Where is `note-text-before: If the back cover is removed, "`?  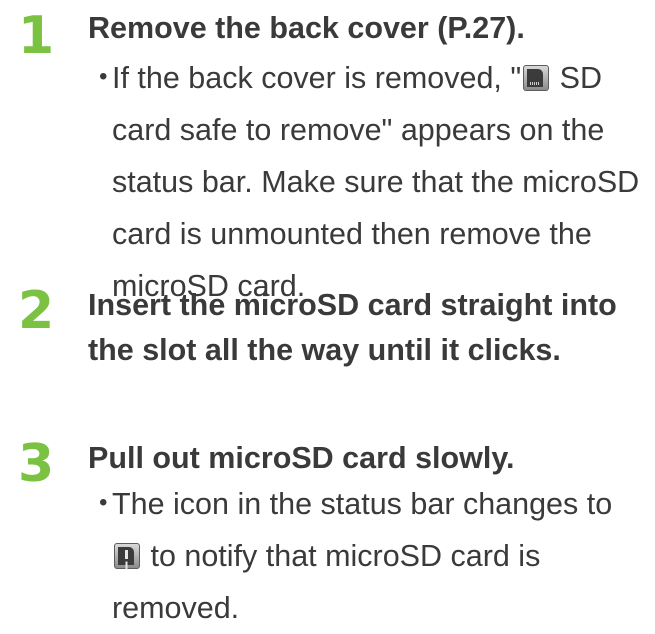
note-text-before: If the back cover is removed, " is located at coordinates (317, 78).